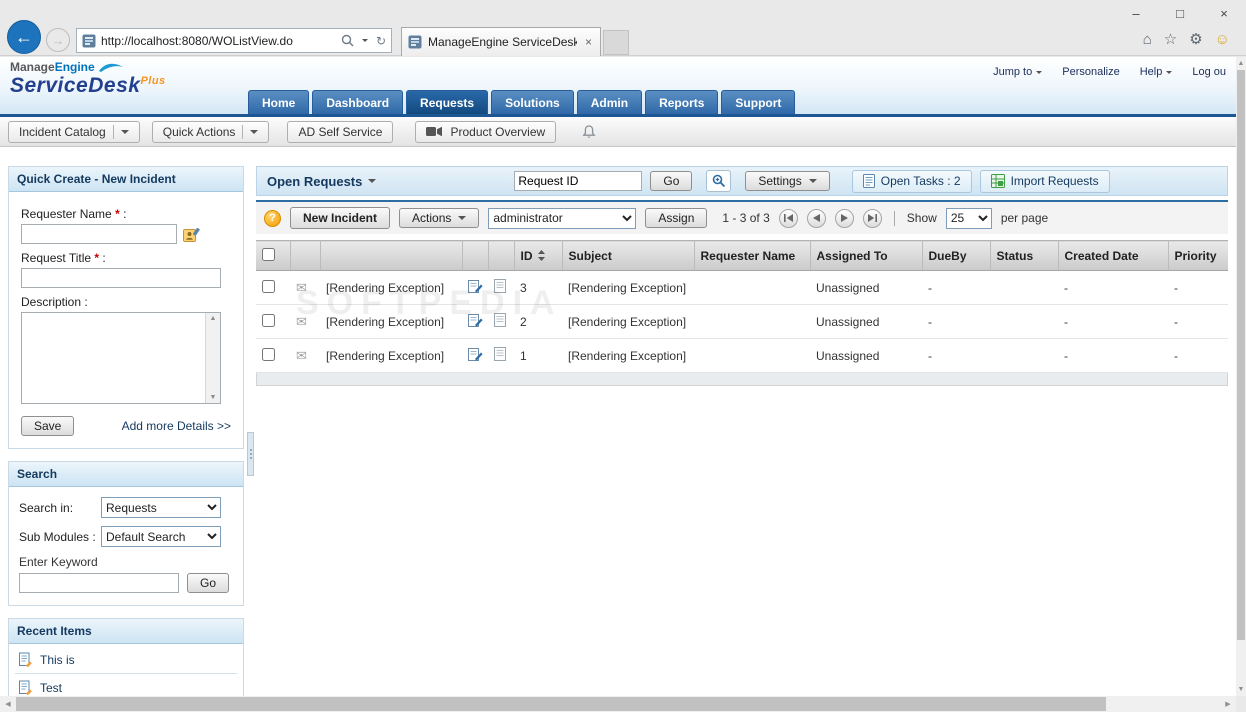 The width and height of the screenshot is (1246, 712). I want to click on column-header-status: Status, so click(1024, 255).